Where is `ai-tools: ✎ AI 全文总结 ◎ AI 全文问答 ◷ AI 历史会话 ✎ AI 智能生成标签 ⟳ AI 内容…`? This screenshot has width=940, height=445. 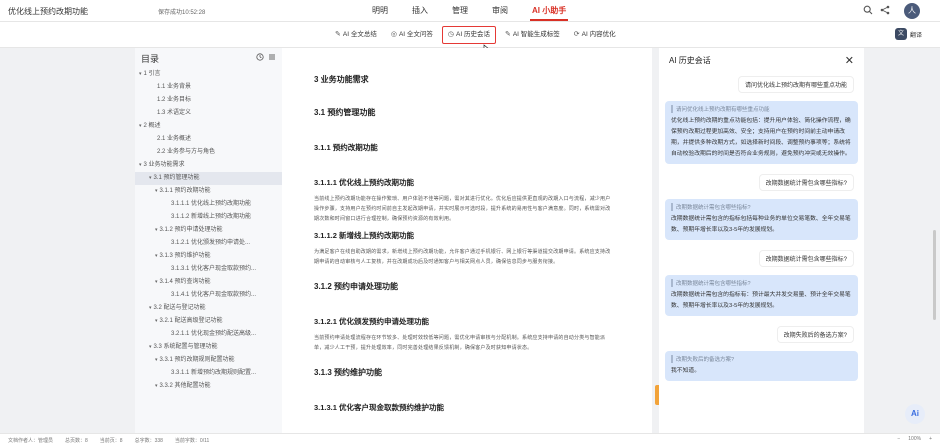 ai-tools: ✎ AI 全文总结 ◎ AI 全文问答 ◷ AI 历史会话 ✎ AI 智能生成标签 ⟳ AI 内容… is located at coordinates (475, 35).